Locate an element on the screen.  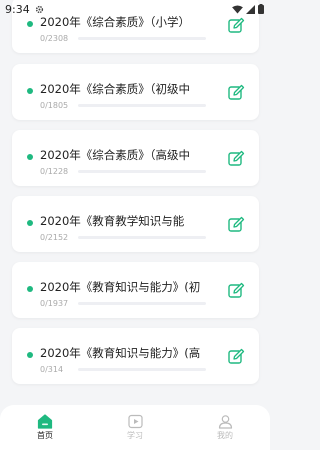
course-title: 2020年《综合素质》（高级中 is located at coordinates (115, 155).